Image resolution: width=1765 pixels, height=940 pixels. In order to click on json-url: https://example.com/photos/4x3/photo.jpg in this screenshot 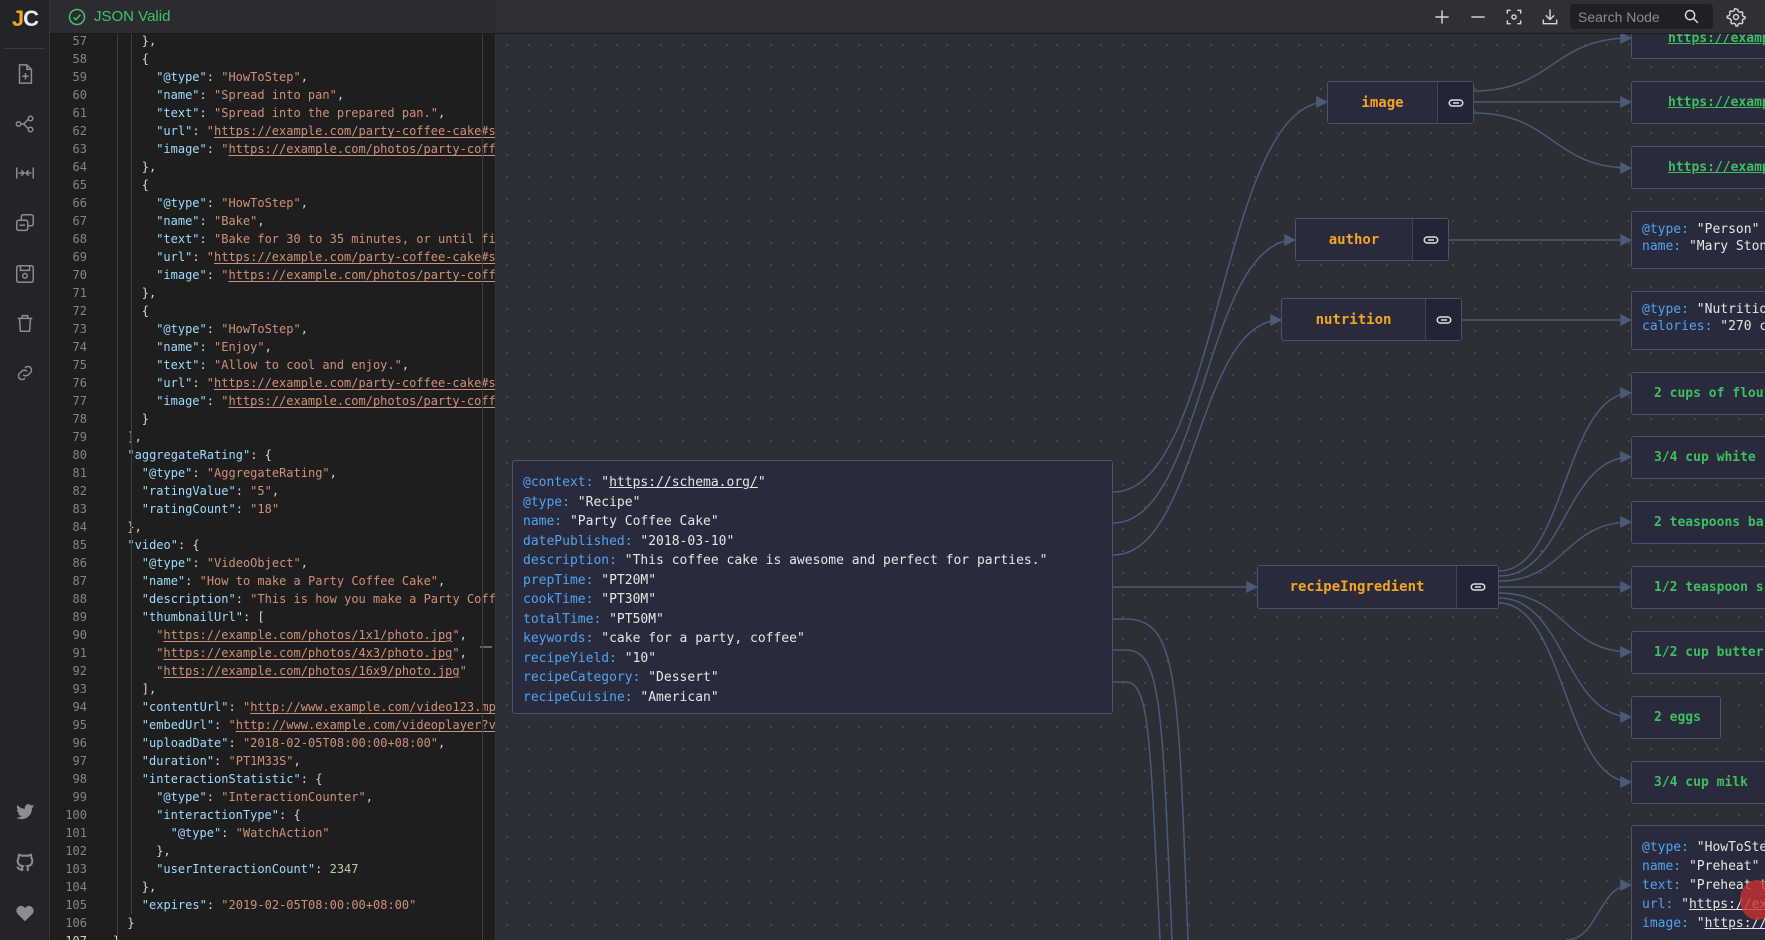, I will do `click(307, 653)`.